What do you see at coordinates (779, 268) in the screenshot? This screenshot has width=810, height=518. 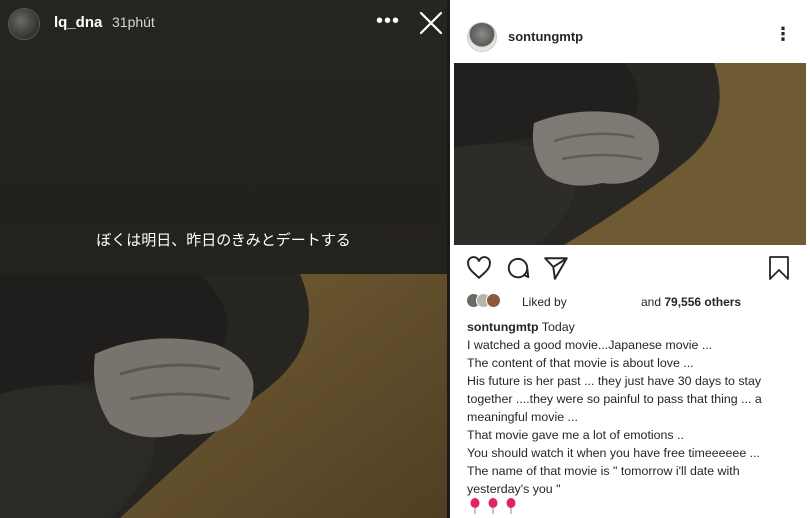 I see `bookmark-icon` at bounding box center [779, 268].